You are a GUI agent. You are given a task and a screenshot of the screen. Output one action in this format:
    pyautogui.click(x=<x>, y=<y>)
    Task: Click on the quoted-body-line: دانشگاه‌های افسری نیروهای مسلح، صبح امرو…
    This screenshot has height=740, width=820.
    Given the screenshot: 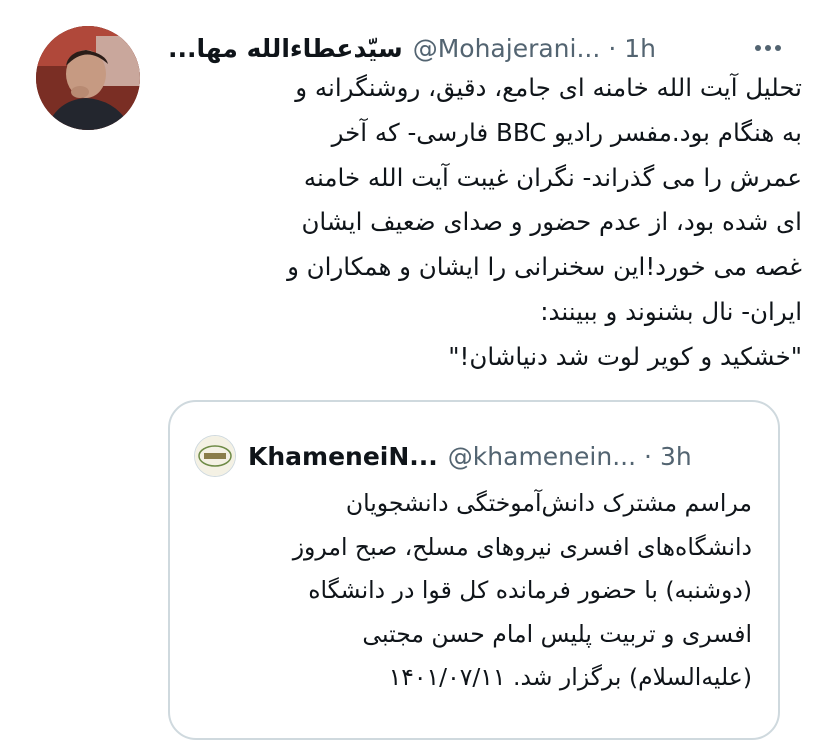 What is the action you would take?
    pyautogui.click(x=522, y=546)
    